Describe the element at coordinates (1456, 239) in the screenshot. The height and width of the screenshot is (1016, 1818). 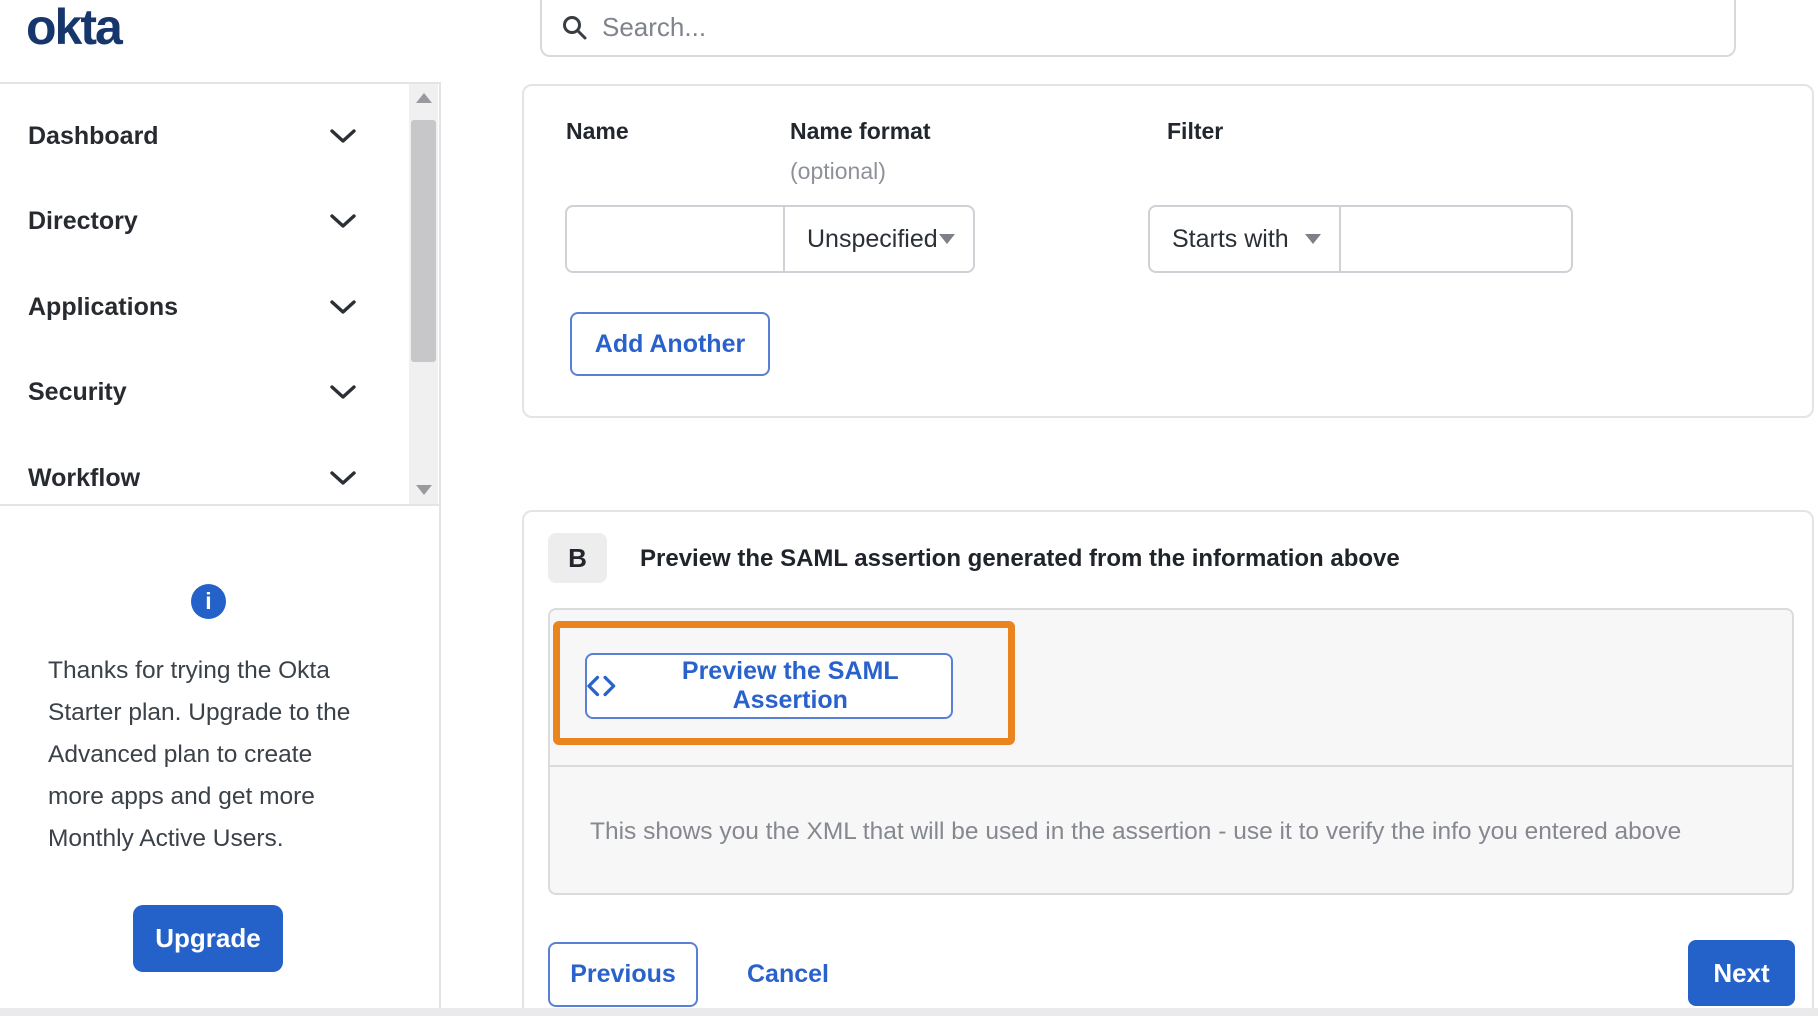
I see `filter-value-input` at that location.